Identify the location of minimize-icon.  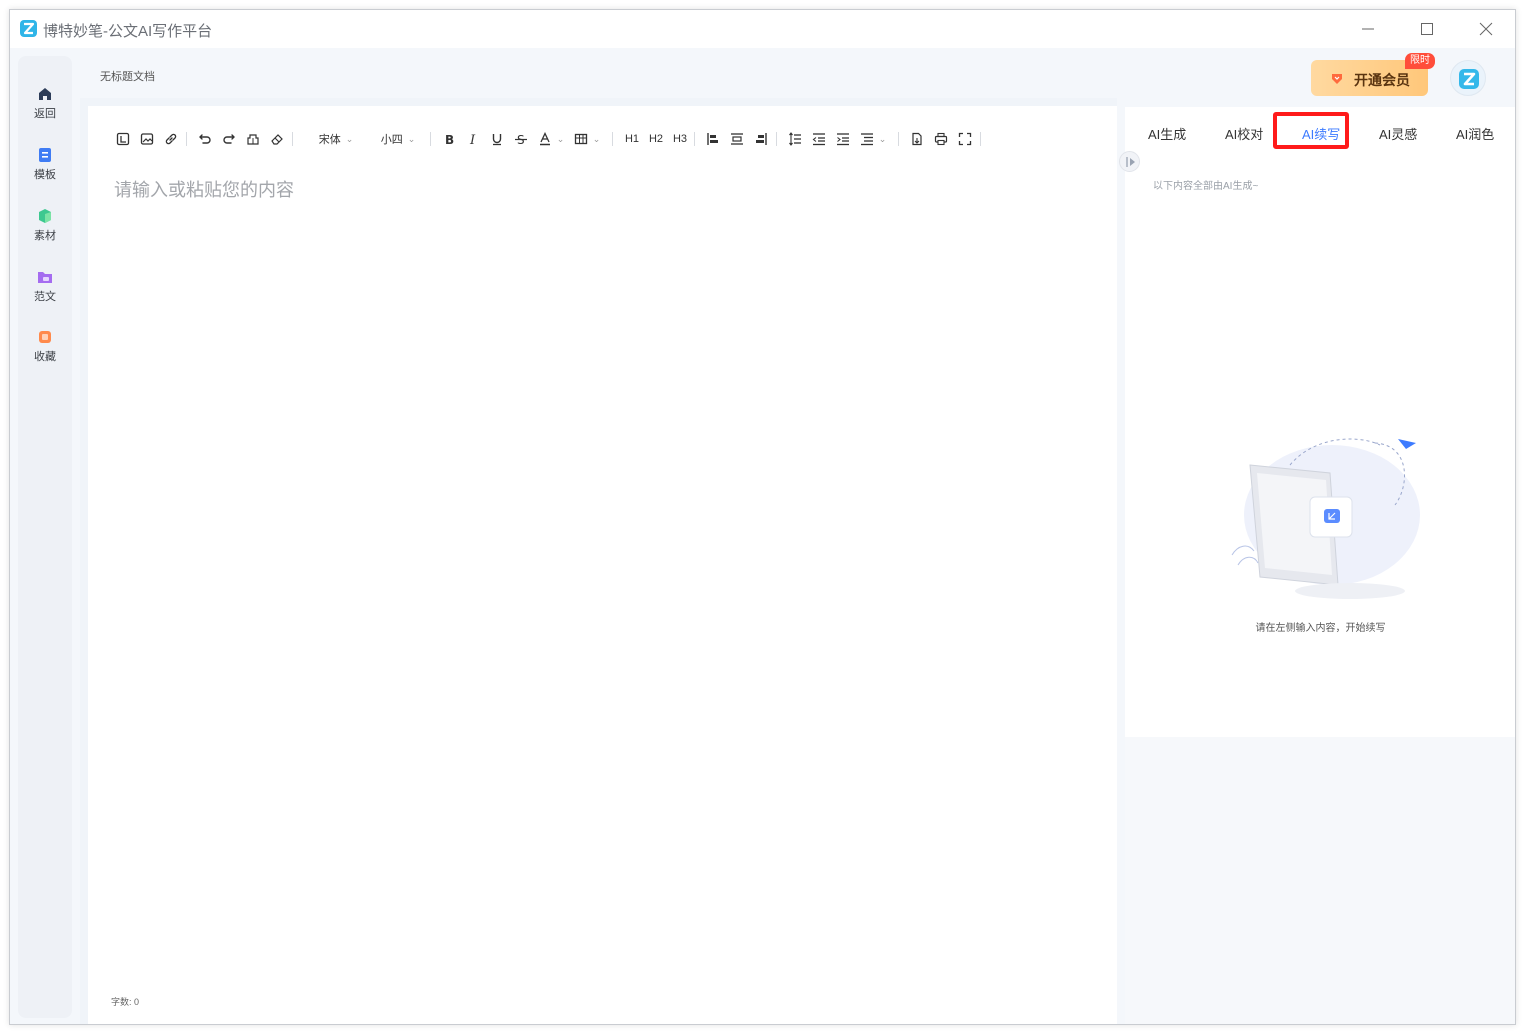
(1368, 29).